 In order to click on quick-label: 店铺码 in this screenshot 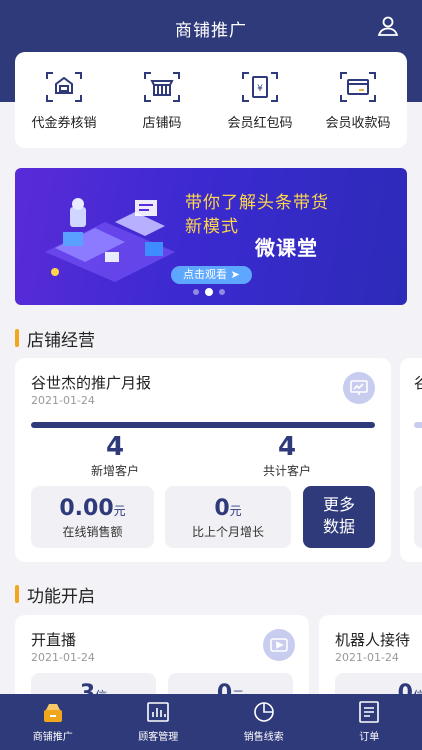, I will do `click(162, 123)`.